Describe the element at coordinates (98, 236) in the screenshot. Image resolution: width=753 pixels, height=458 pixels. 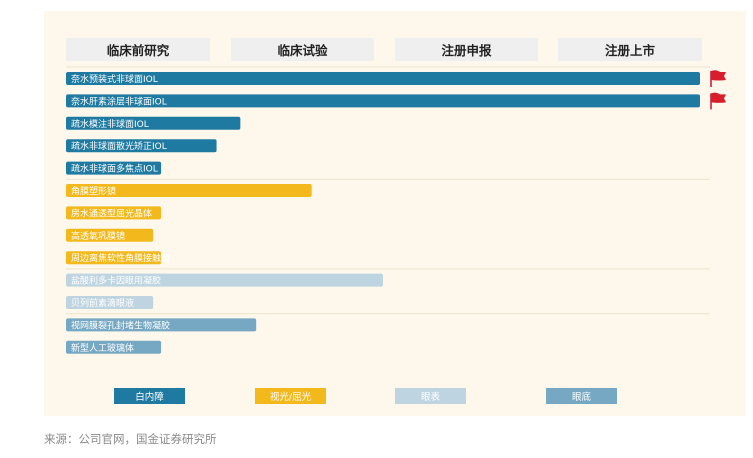
I see `bar-label-7: 高透氧巩膜镜` at that location.